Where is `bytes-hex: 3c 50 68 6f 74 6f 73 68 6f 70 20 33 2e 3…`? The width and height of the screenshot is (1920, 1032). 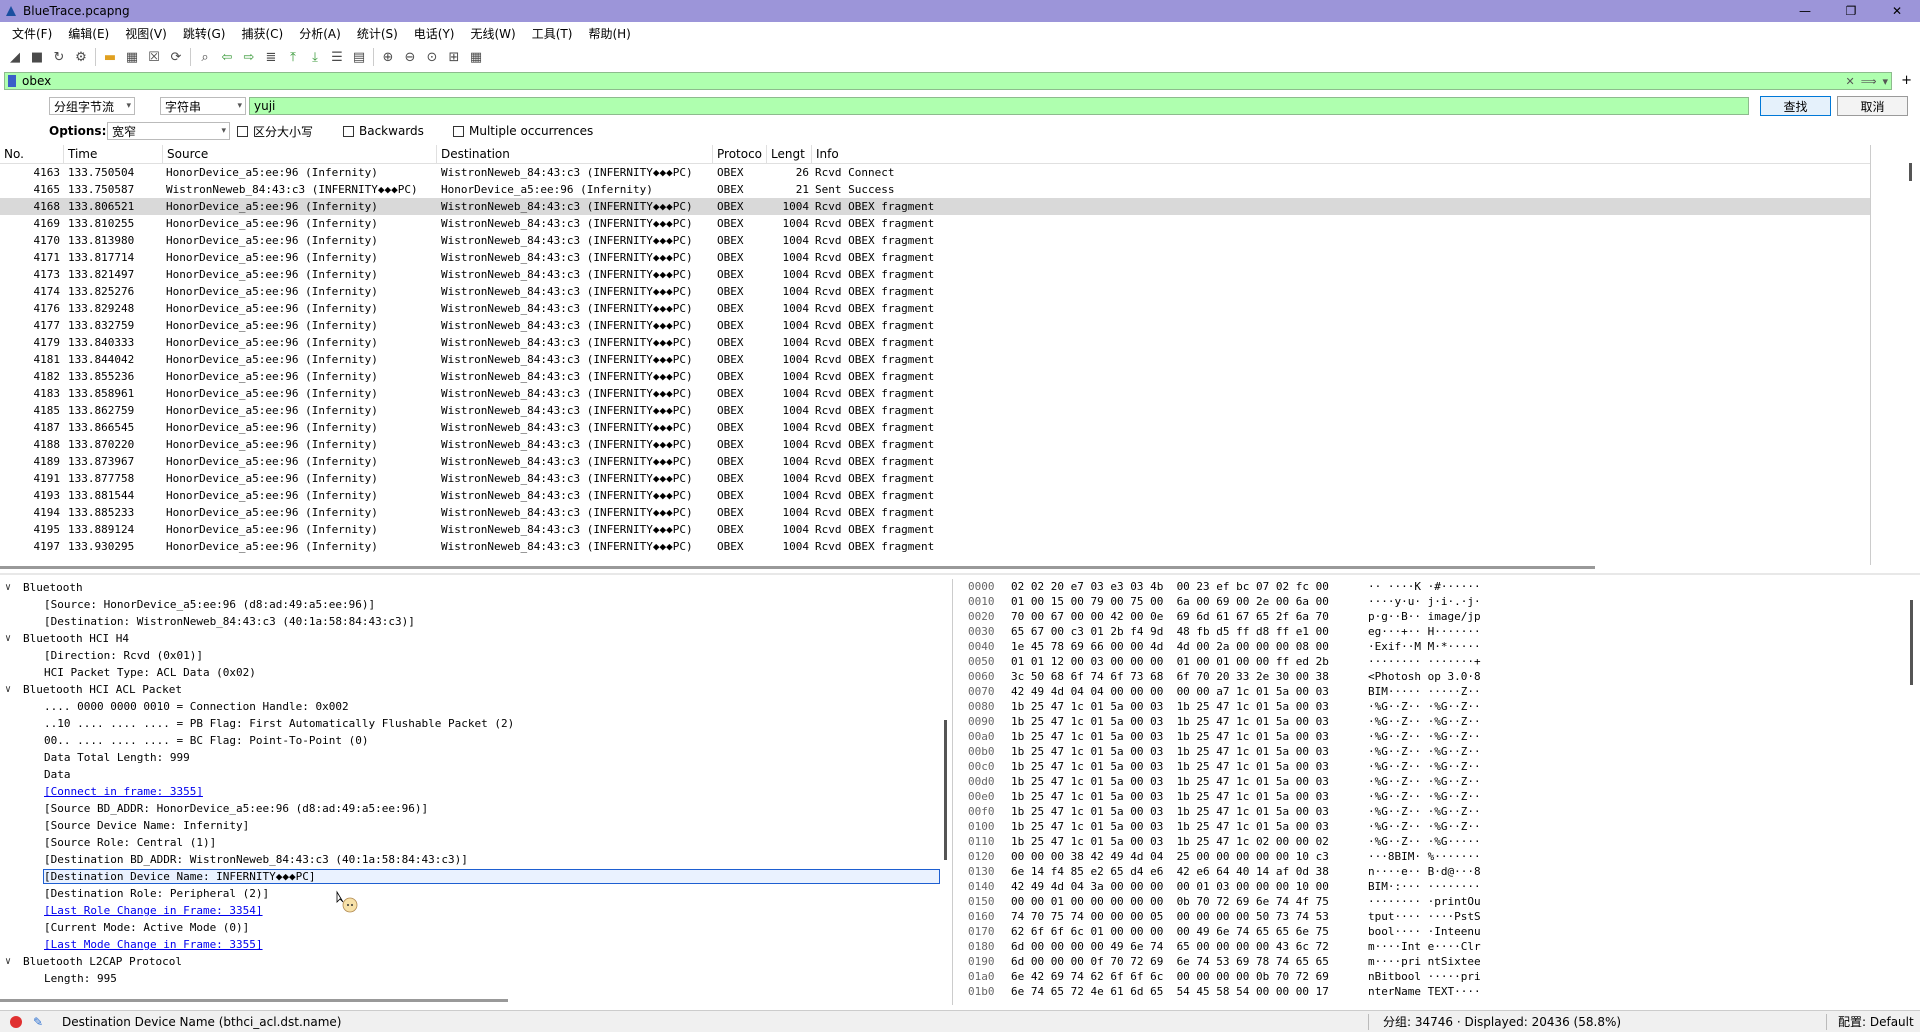
bytes-hex: 3c 50 68 6f 74 6f 73 68 6f 70 20 33 2e 3… is located at coordinates (1170, 676).